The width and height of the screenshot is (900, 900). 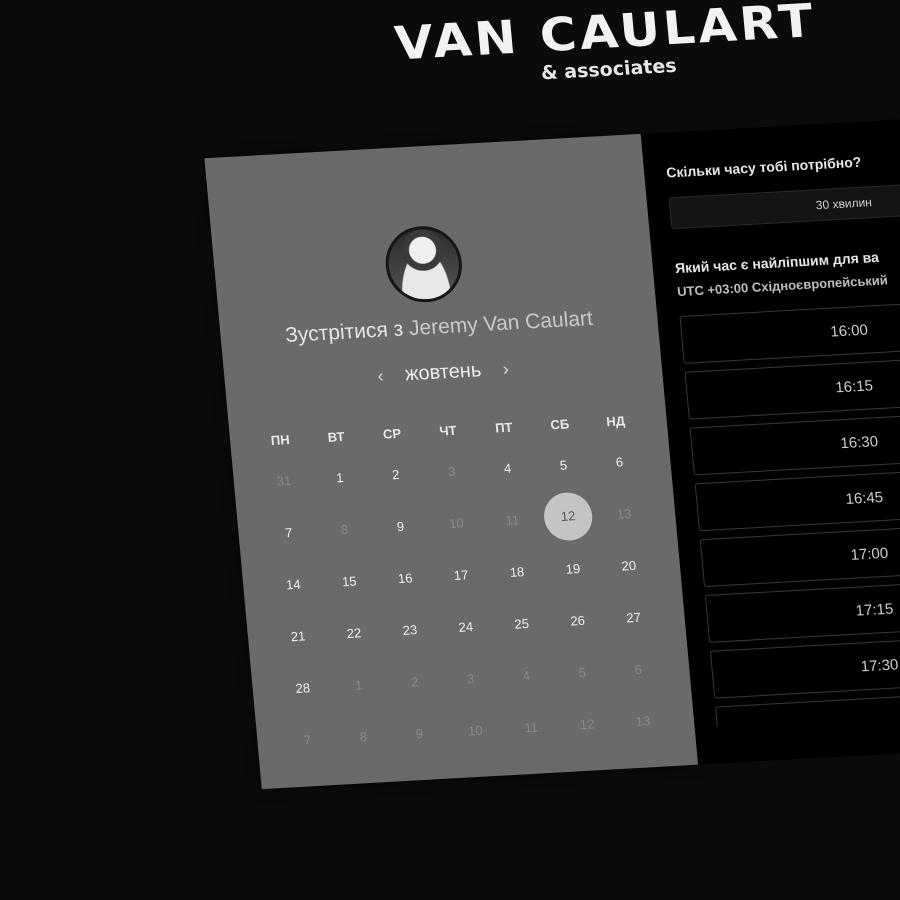 What do you see at coordinates (789, 331) in the screenshot?
I see `time-slot-button: 16:00` at bounding box center [789, 331].